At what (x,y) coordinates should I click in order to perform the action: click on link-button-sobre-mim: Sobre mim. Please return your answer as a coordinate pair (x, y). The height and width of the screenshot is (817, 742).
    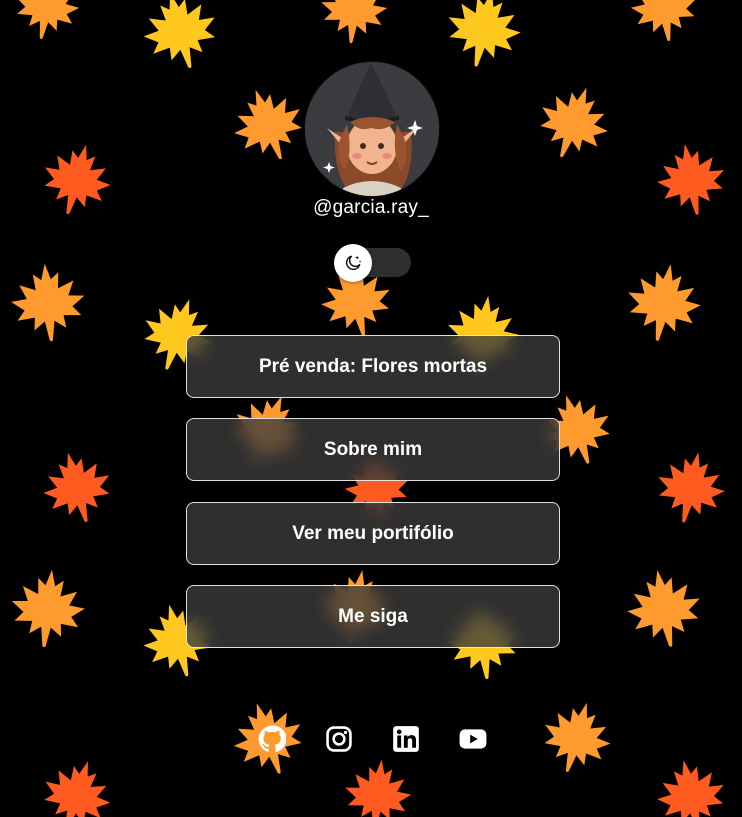
    Looking at the image, I should click on (373, 449).